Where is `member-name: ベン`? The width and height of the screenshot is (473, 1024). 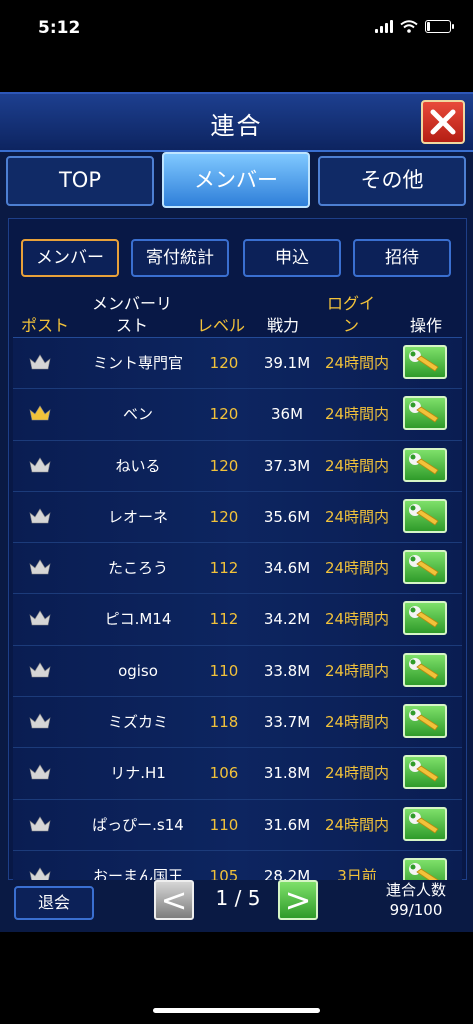 member-name: ベン is located at coordinates (137, 414).